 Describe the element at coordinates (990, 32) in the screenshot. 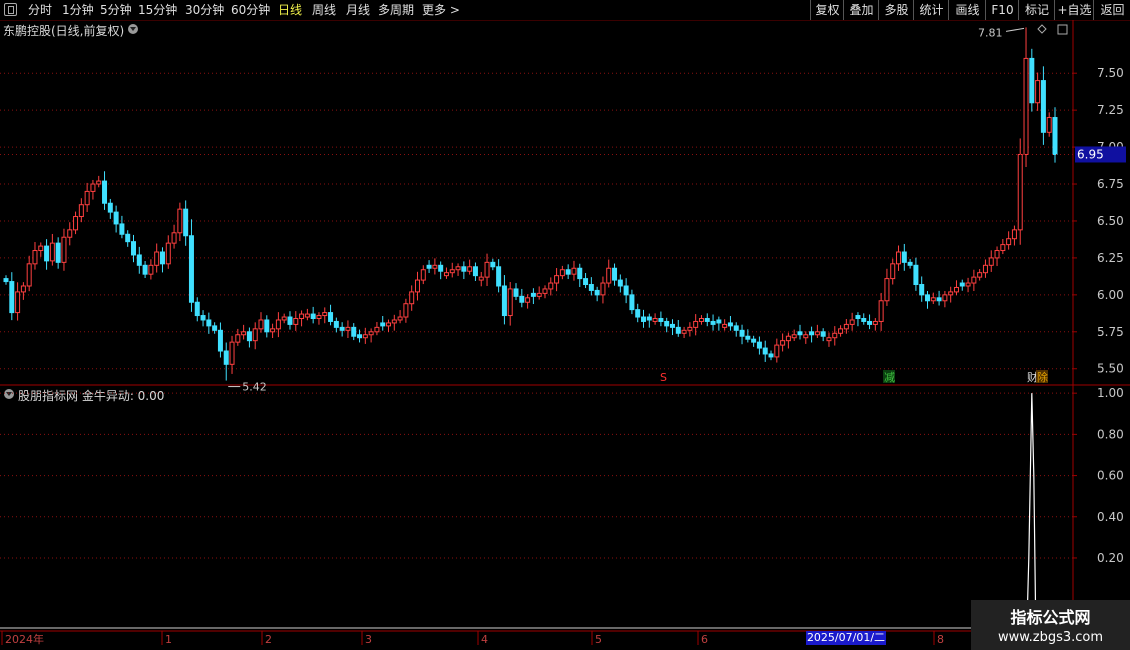

I see `max-price-label: 7.81` at that location.